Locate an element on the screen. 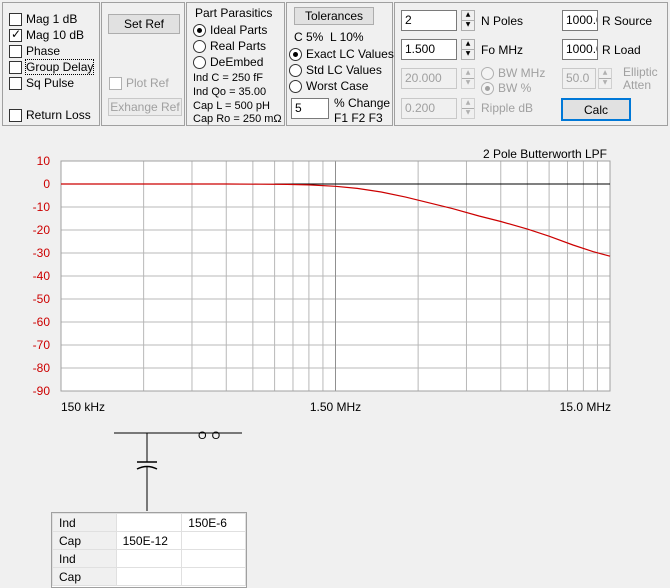  bw-input: 20.000 is located at coordinates (429, 78).